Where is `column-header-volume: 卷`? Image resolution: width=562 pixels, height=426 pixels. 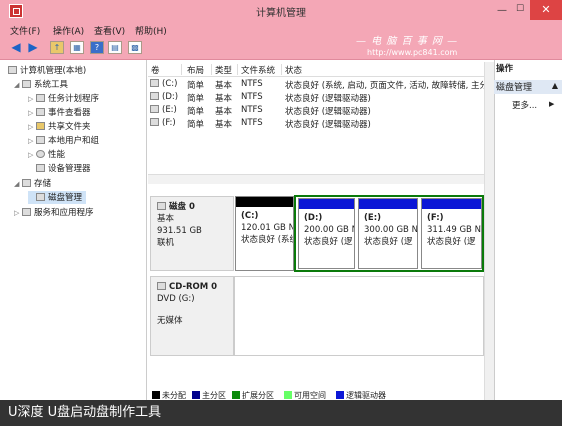 column-header-volume: 卷 is located at coordinates (166, 70).